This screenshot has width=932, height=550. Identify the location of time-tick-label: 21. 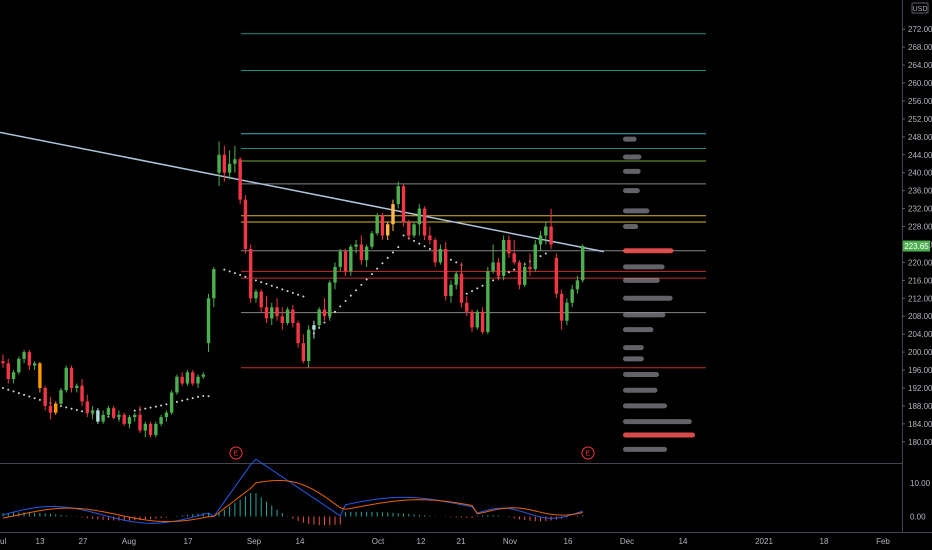
(461, 541).